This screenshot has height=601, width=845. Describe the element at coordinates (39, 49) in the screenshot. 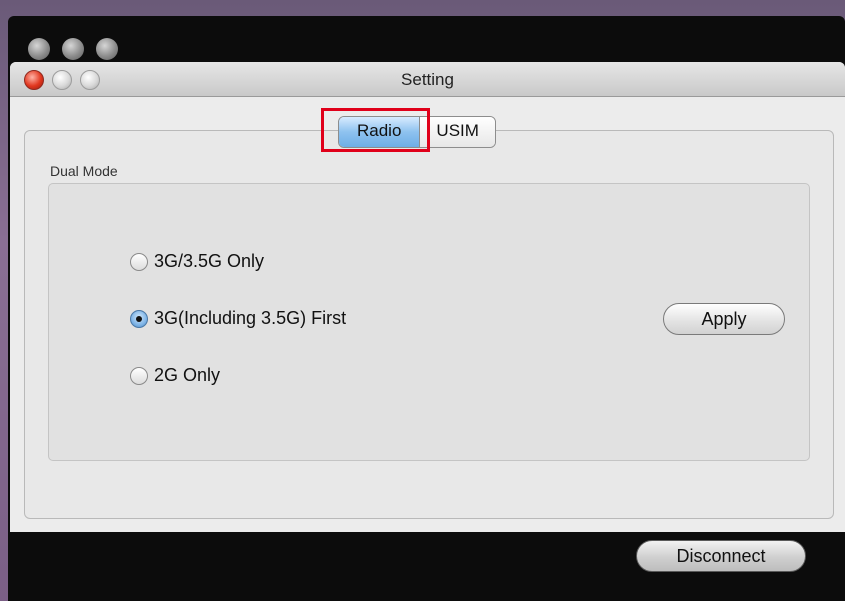

I see `background-close-button` at that location.